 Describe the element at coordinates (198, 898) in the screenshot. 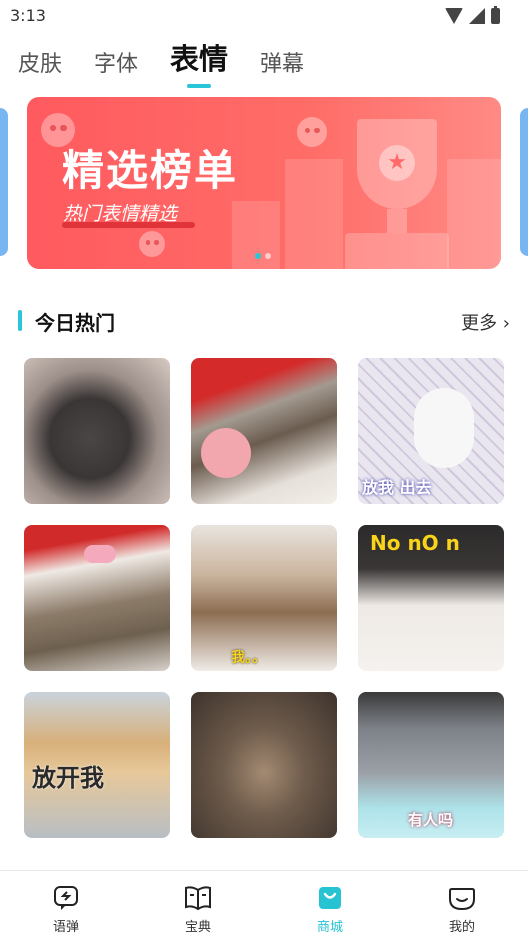

I see `book-icon` at that location.